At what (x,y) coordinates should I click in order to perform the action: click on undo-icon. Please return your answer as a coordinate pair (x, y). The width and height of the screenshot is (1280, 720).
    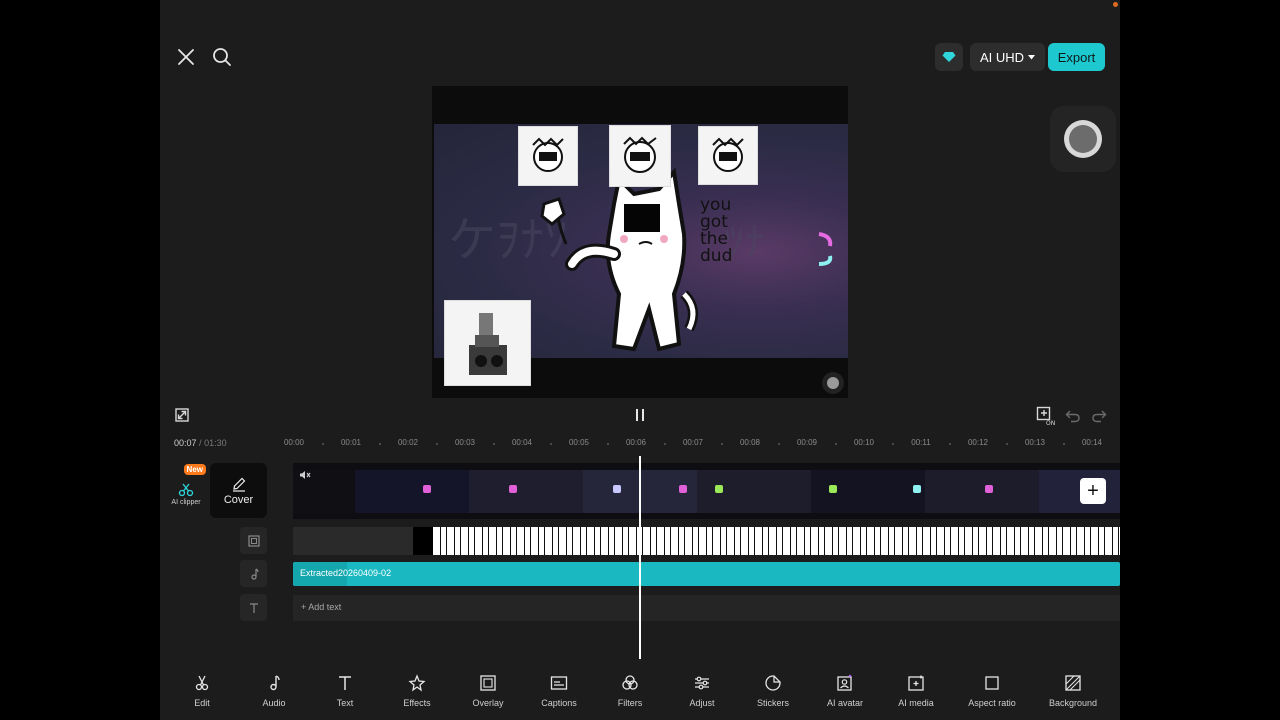
    Looking at the image, I should click on (1073, 416).